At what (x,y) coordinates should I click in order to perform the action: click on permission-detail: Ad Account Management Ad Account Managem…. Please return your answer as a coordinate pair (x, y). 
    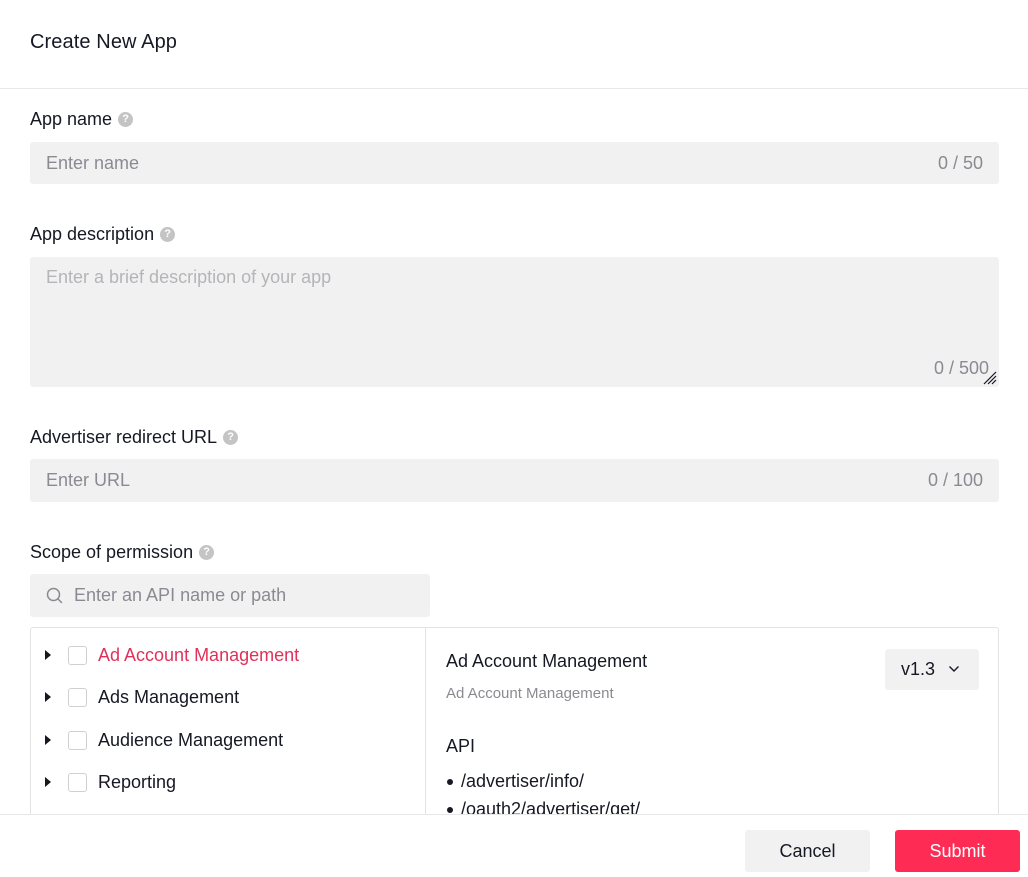
    Looking at the image, I should click on (713, 727).